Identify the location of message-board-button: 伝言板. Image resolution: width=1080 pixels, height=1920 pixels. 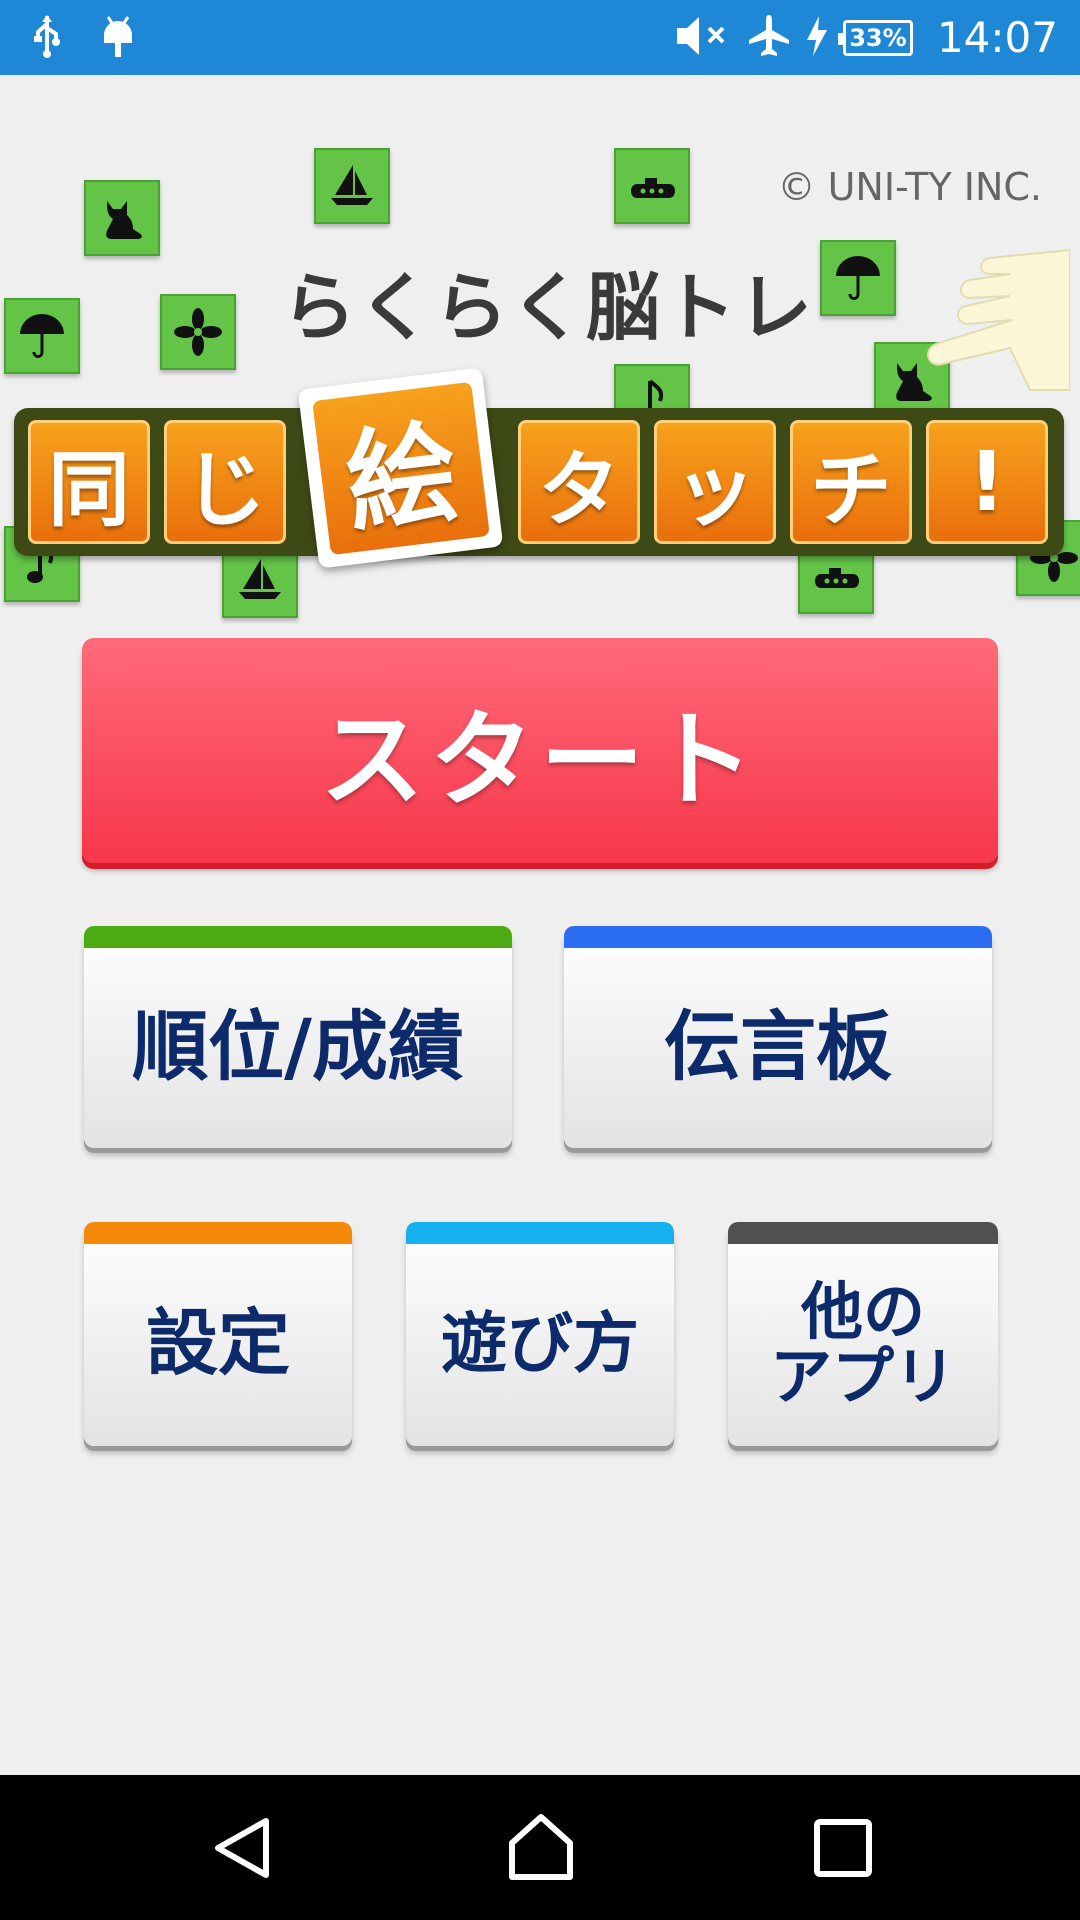
(778, 1037).